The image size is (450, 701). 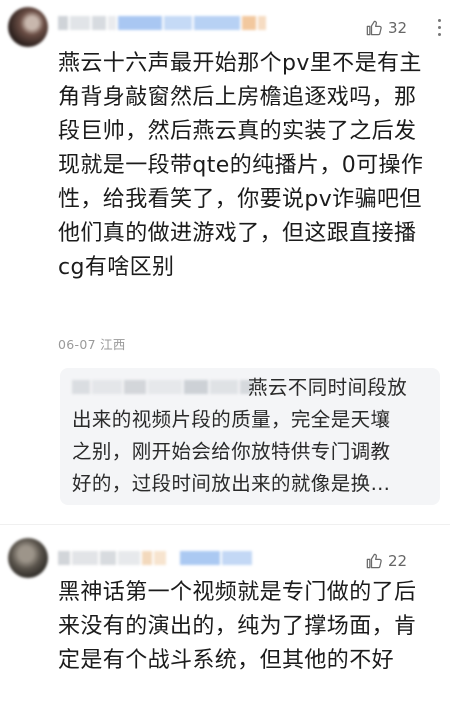 What do you see at coordinates (385, 28) in the screenshot?
I see `like-button: 32` at bounding box center [385, 28].